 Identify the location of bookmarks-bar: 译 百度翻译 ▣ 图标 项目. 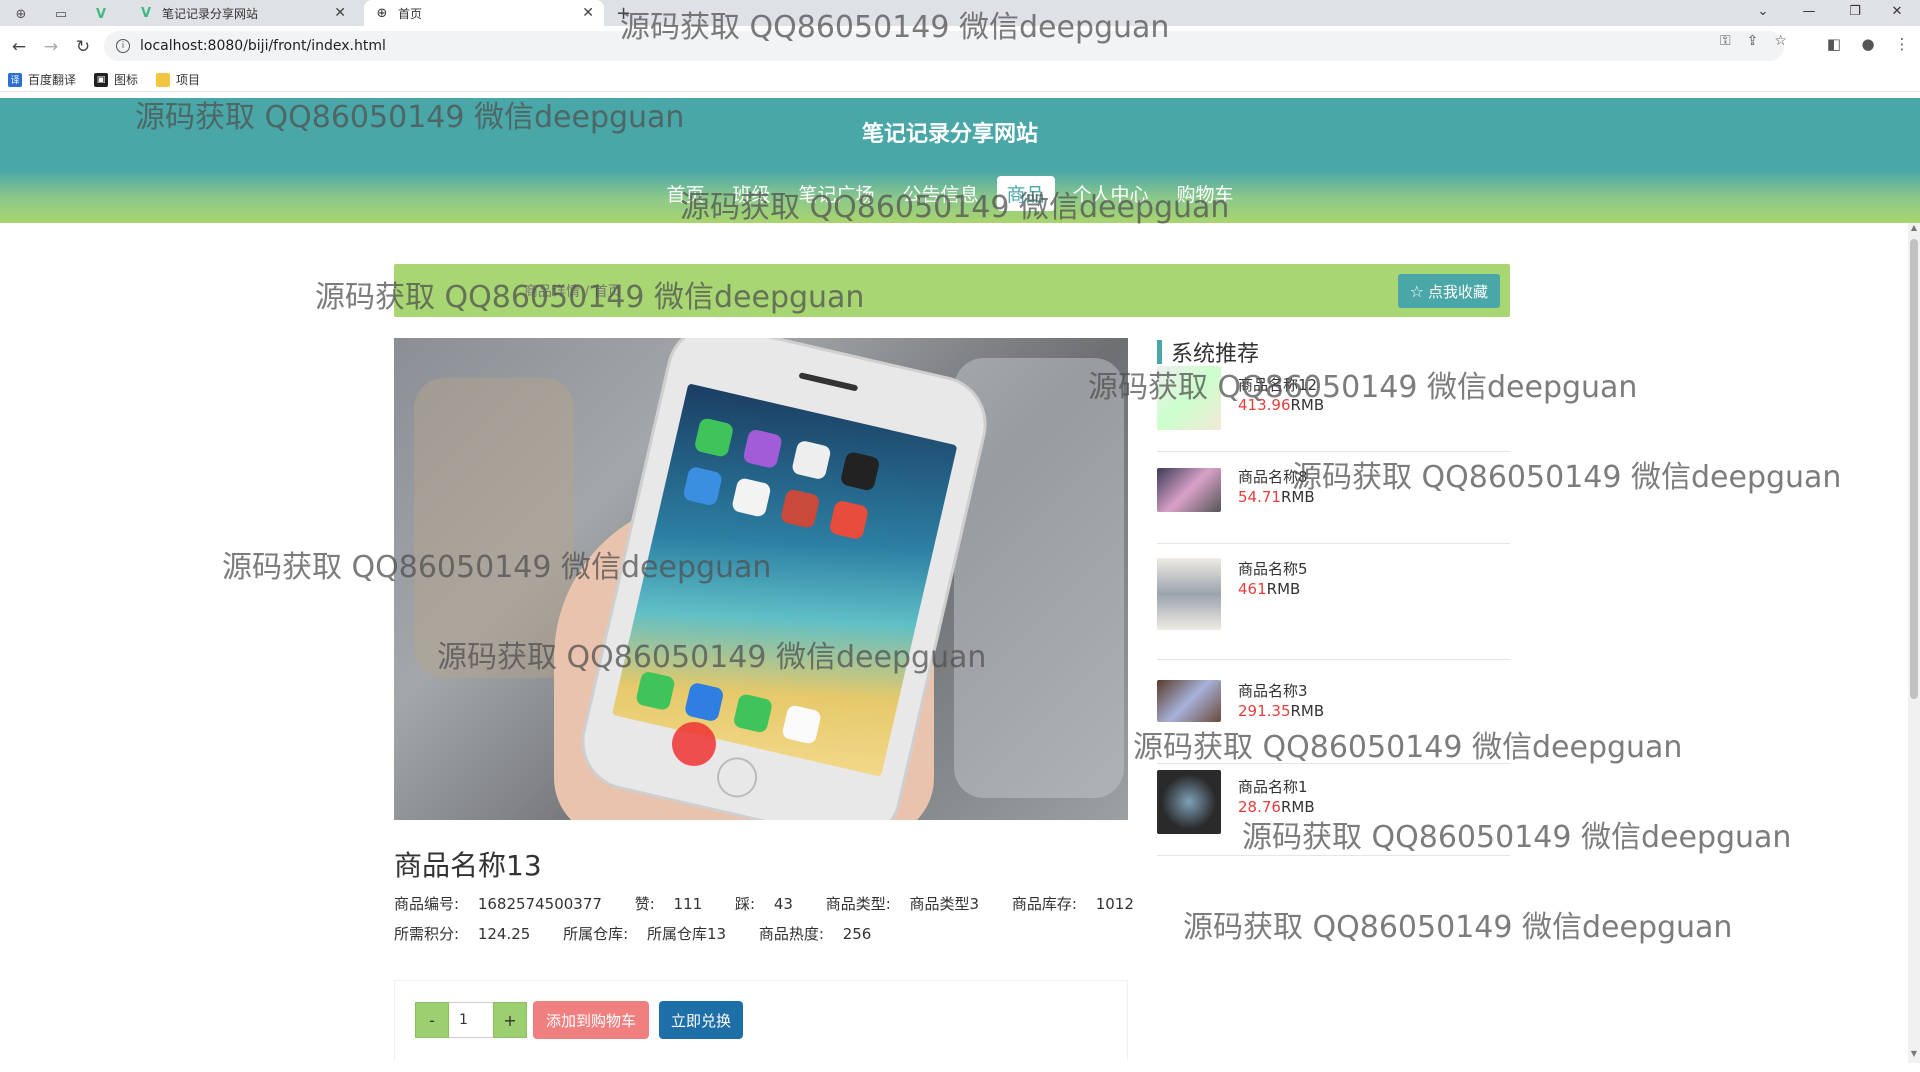
(960, 80).